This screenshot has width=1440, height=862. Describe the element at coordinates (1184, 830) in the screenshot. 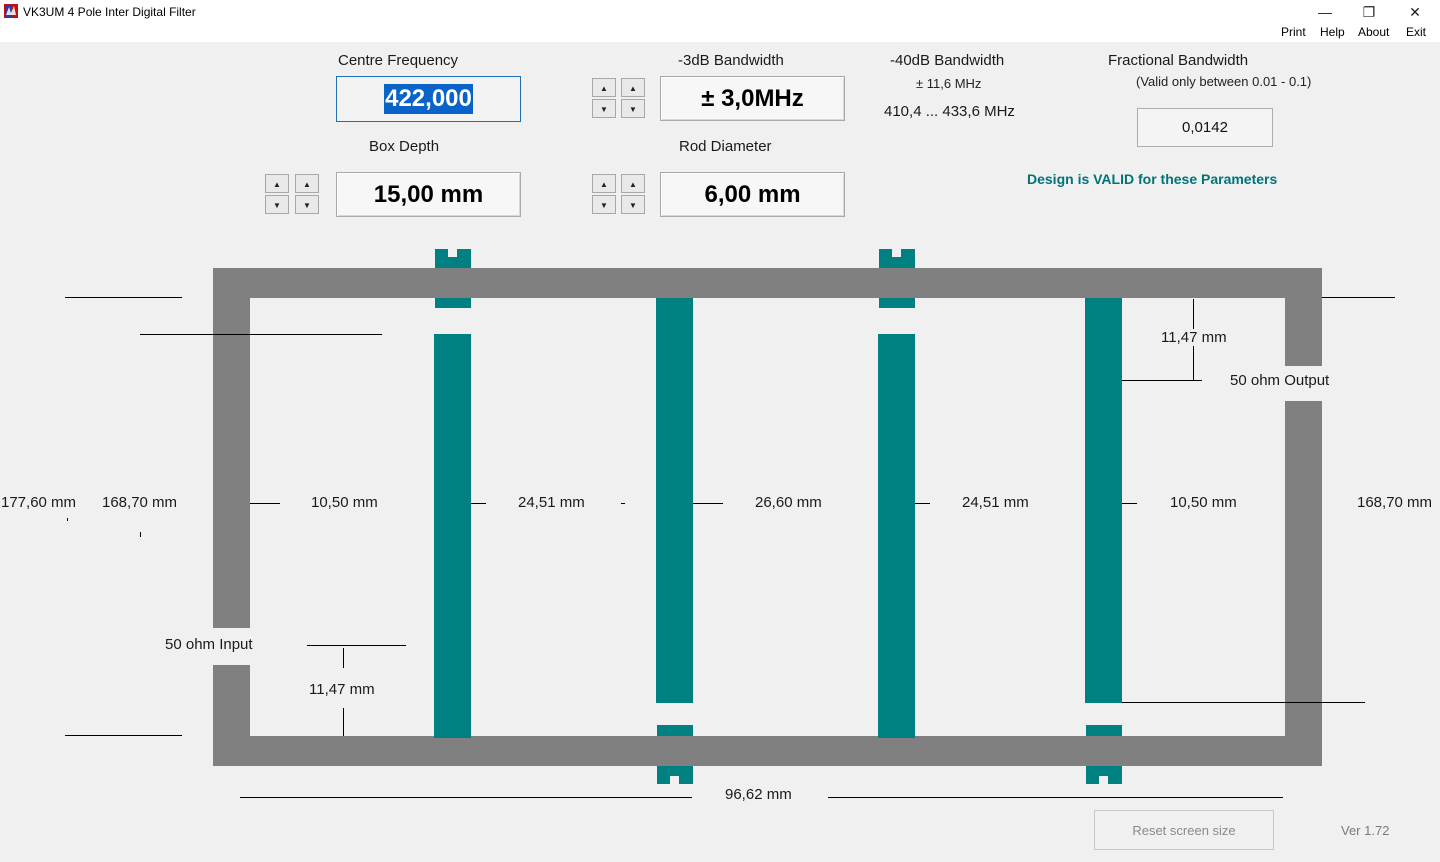

I see `reset-screen-size-button: Reset screen size` at that location.